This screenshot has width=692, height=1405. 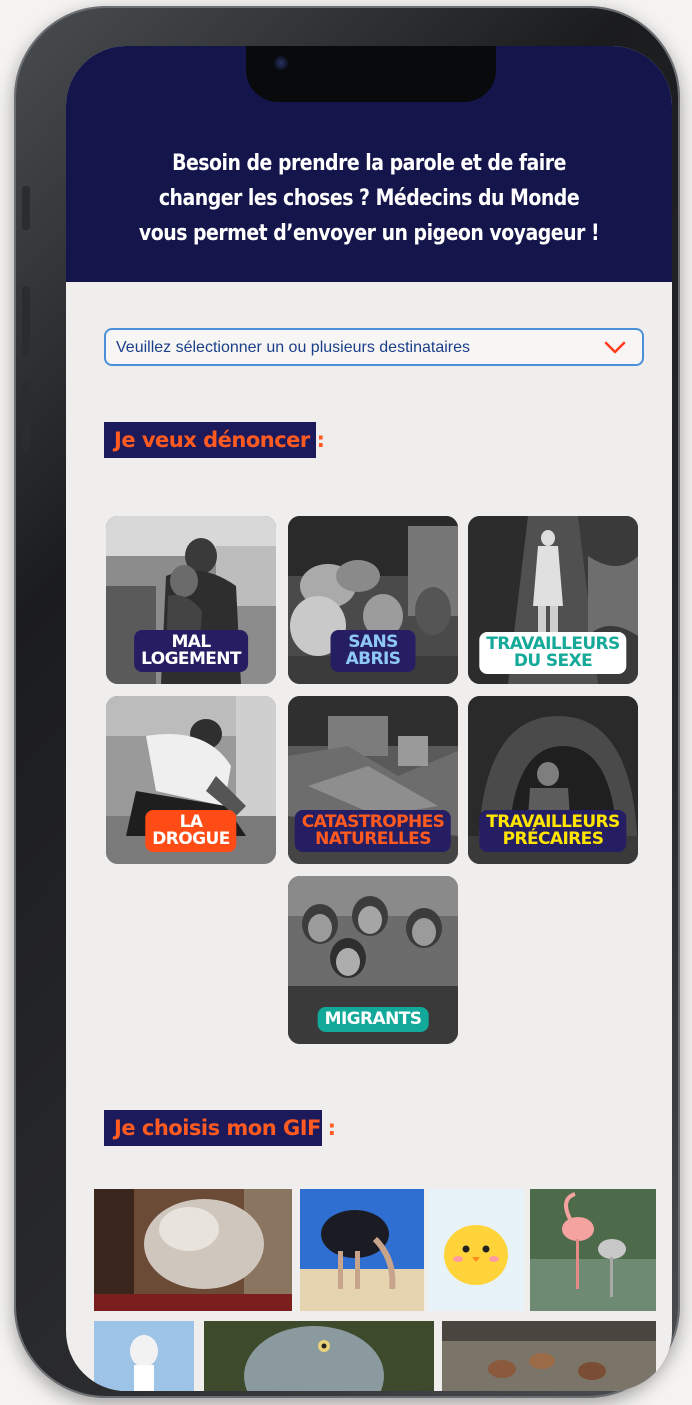 I want to click on toy-figure-gif, so click(x=144, y=1356).